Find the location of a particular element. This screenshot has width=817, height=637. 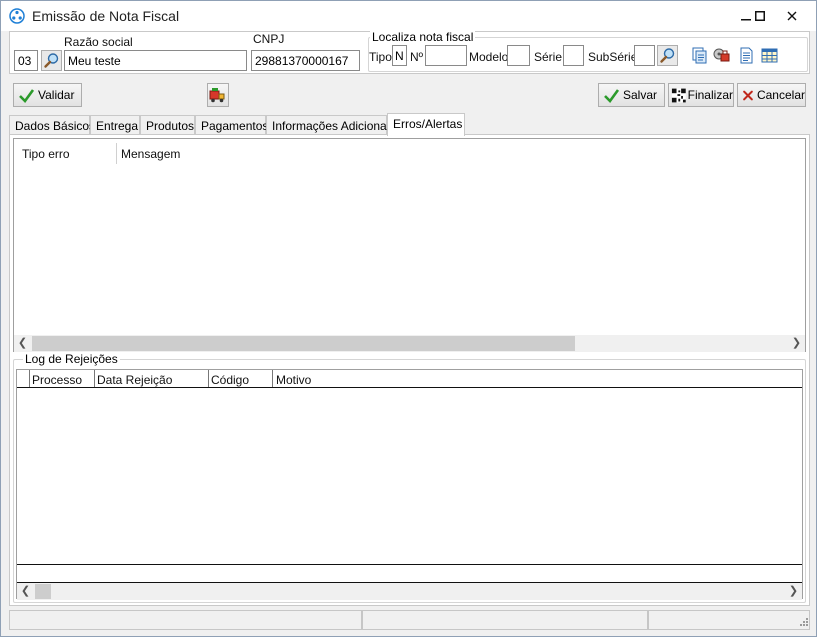

rejections-grid-hscrollbar: ❮ ❯ is located at coordinates (409, 591).